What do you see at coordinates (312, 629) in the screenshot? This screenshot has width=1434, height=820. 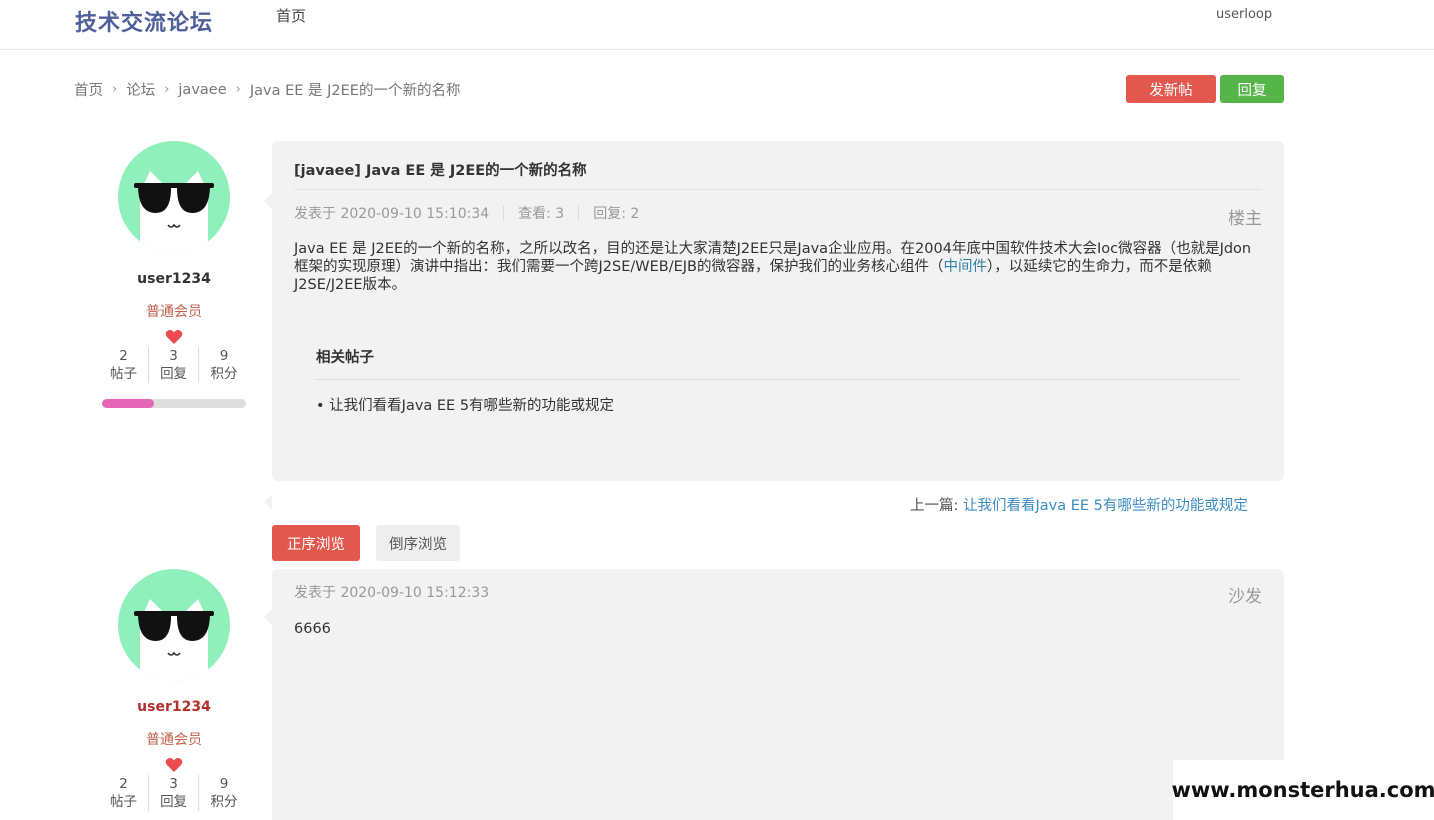 I see `post-body: 6666` at bounding box center [312, 629].